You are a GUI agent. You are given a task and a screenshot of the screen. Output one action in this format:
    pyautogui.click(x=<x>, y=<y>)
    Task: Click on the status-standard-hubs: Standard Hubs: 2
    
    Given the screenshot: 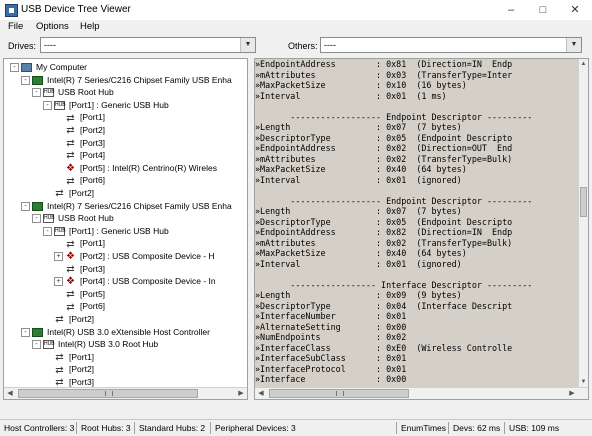 What is the action you would take?
    pyautogui.click(x=172, y=428)
    